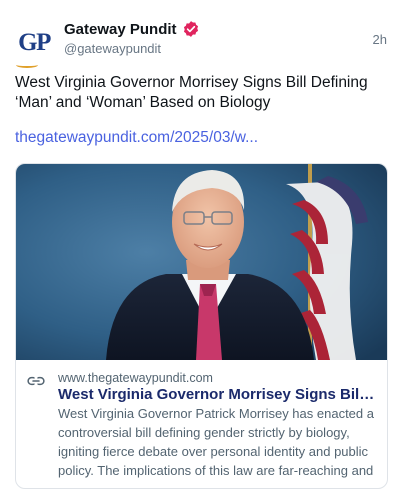 This screenshot has height=500, width=403. I want to click on link-icon, so click(36, 381).